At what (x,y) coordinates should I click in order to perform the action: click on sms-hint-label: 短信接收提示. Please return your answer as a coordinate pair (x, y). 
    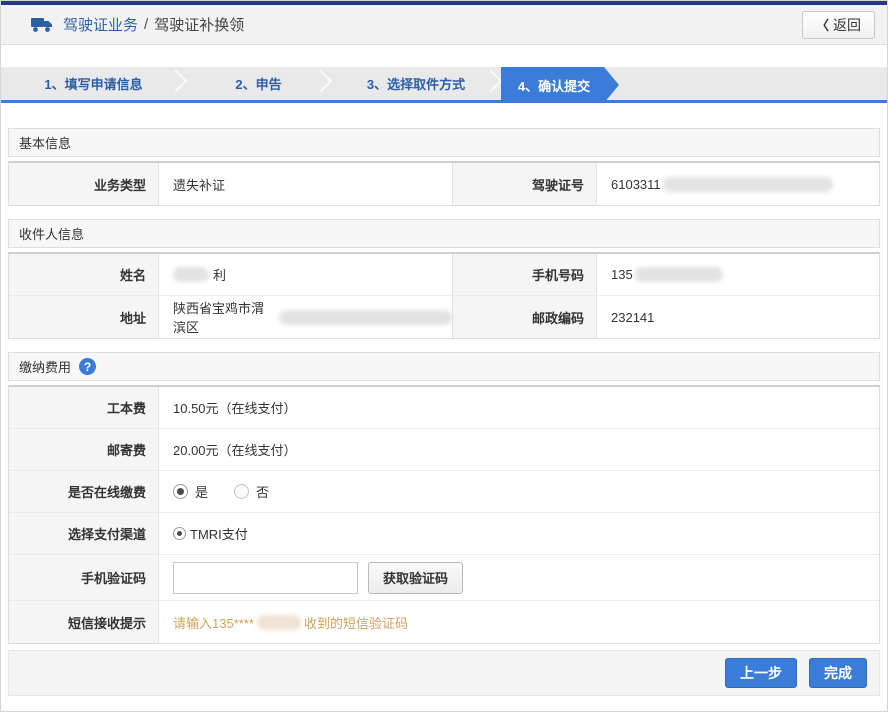
    Looking at the image, I should click on (84, 622).